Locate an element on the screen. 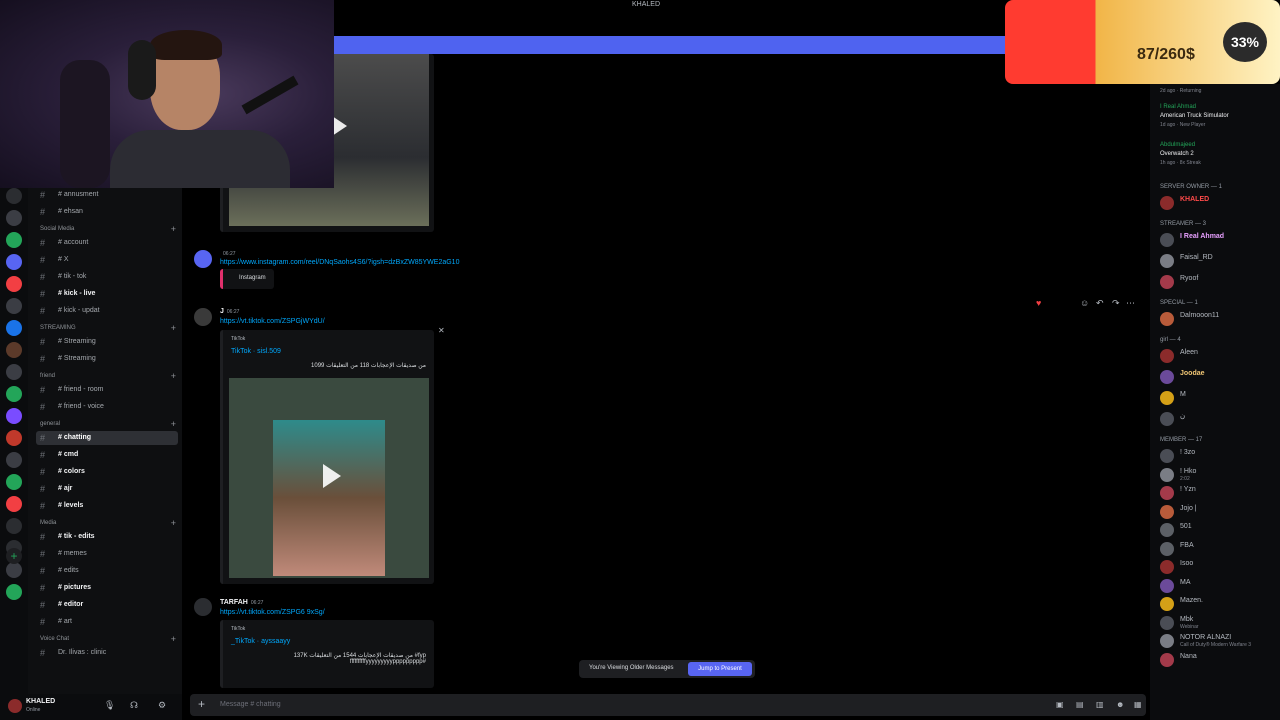  channel-category: general is located at coordinates (50, 424).